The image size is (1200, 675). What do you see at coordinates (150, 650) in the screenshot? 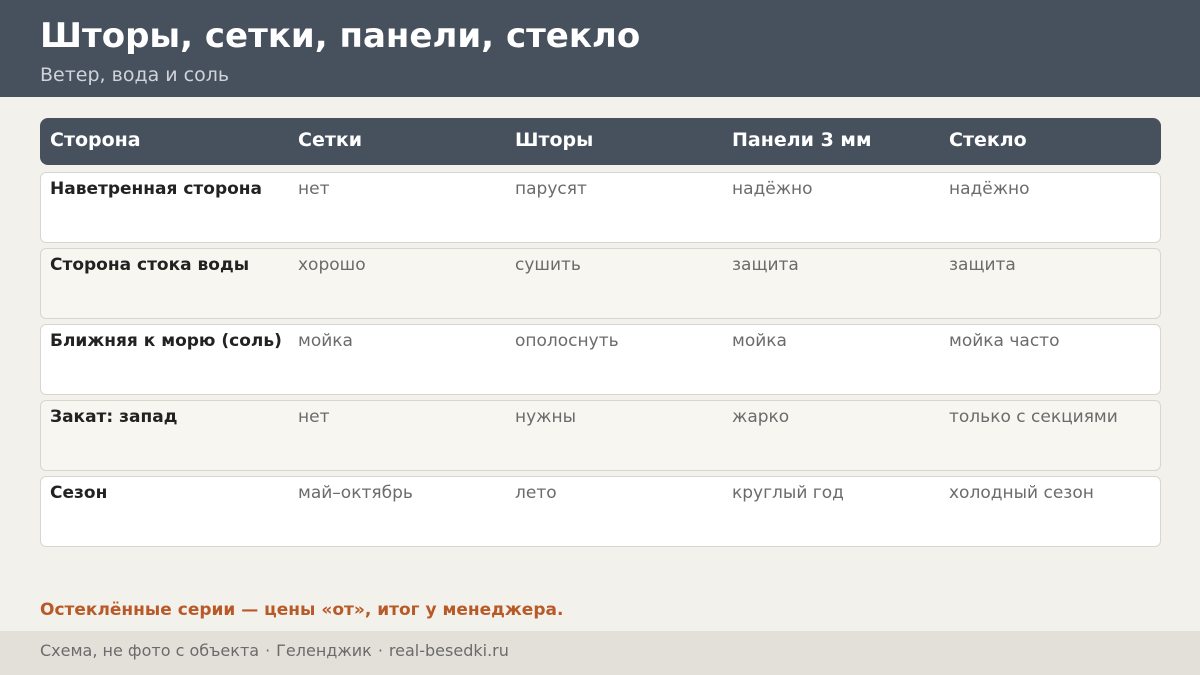
I see `footer-disclaimer: Схема, не фото с объекта` at bounding box center [150, 650].